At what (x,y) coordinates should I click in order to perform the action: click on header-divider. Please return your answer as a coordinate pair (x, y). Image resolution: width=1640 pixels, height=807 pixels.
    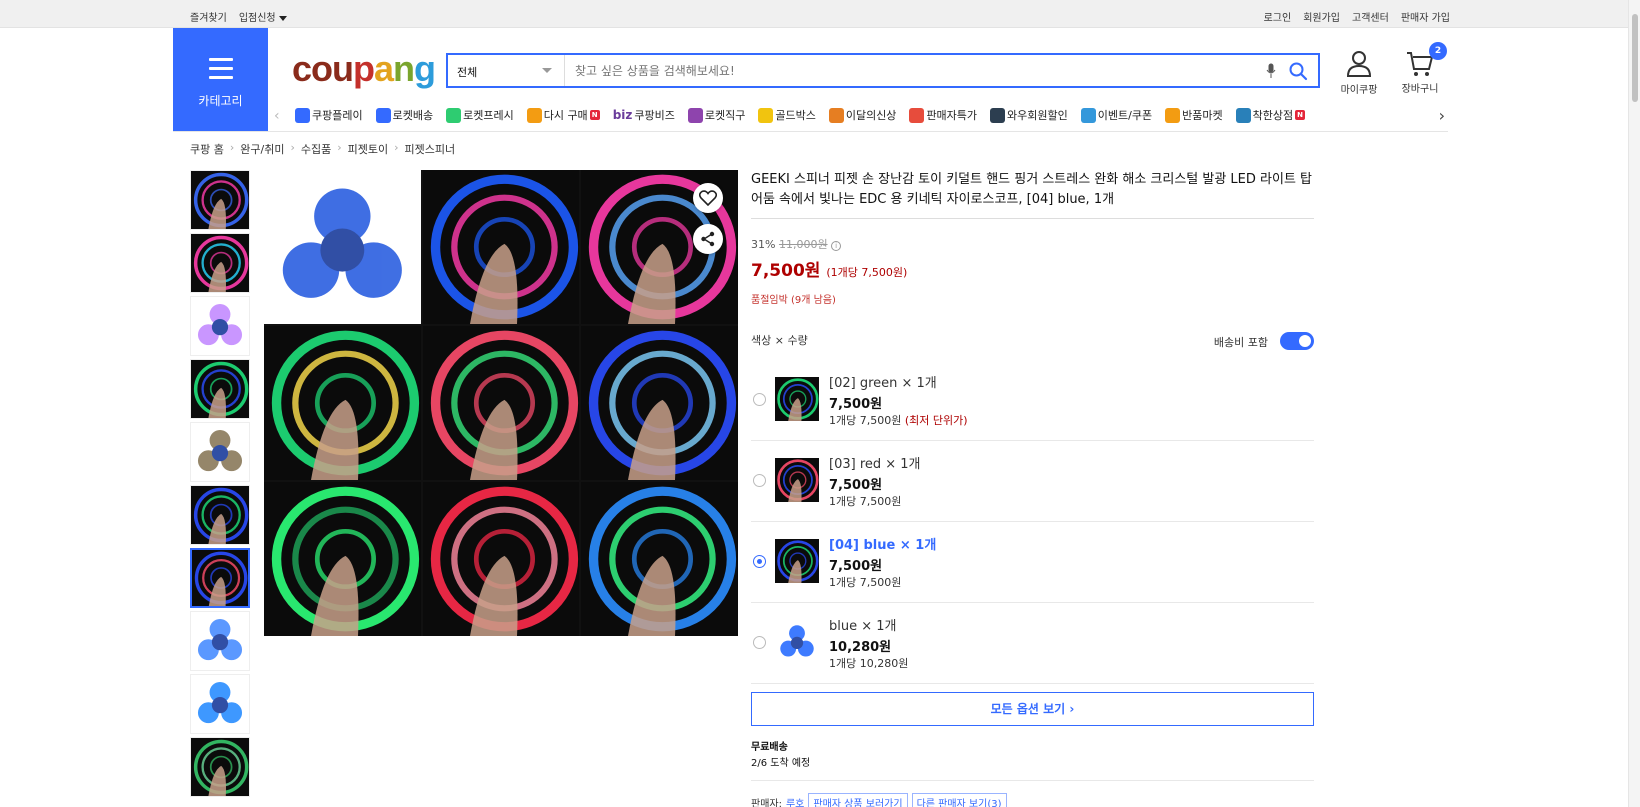
    Looking at the image, I should click on (810, 131).